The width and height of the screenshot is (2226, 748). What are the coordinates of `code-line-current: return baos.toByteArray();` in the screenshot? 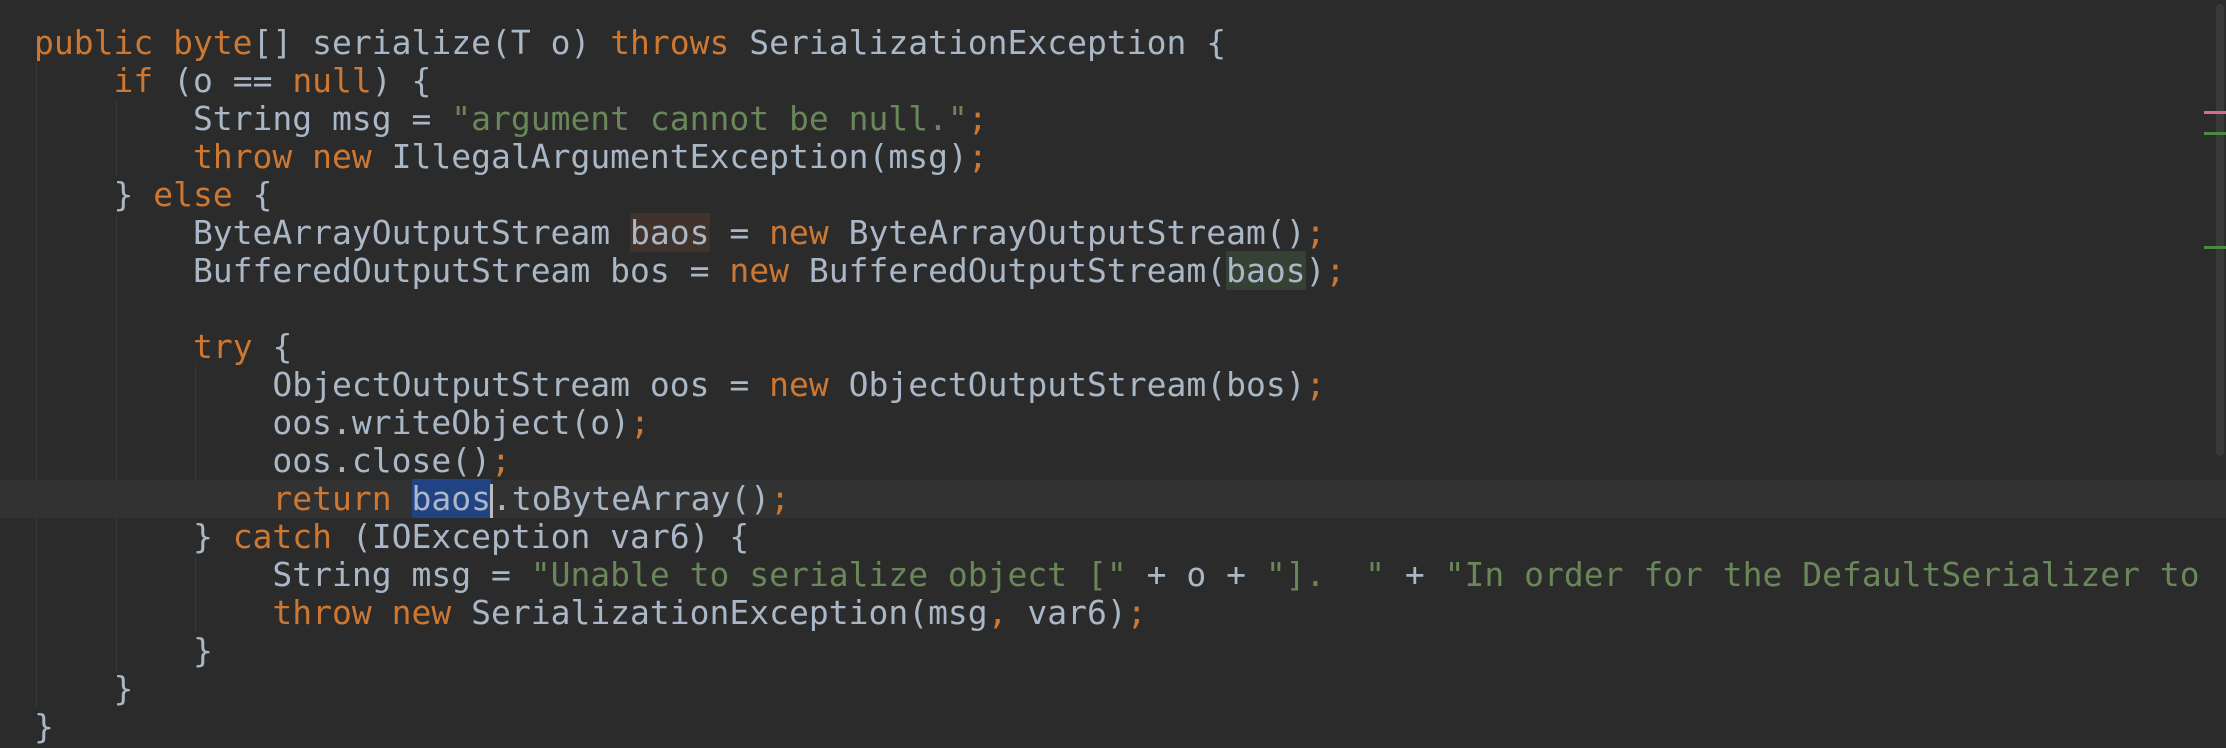 It's located at (1113, 498).